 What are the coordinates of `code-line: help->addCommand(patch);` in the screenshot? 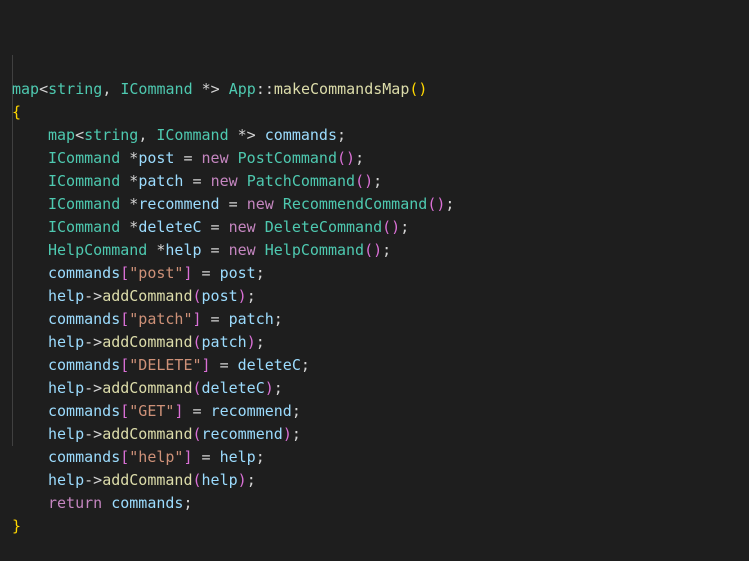 It's located at (380, 342).